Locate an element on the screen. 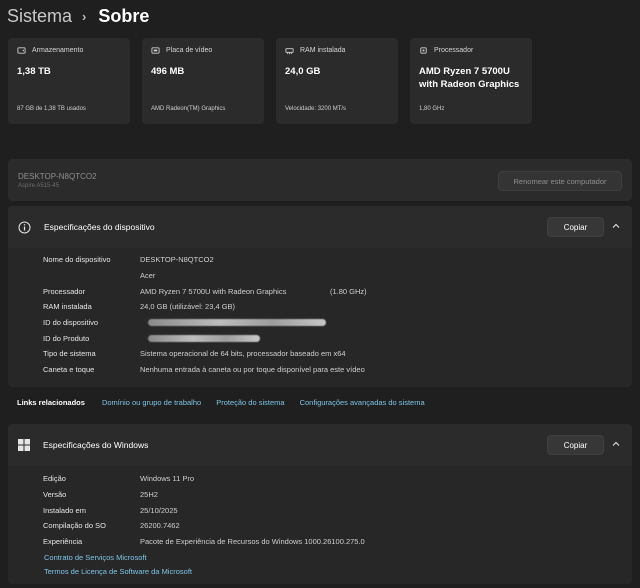 Image resolution: width=640 pixels, height=588 pixels. card-value: 496 MB is located at coordinates (168, 71).